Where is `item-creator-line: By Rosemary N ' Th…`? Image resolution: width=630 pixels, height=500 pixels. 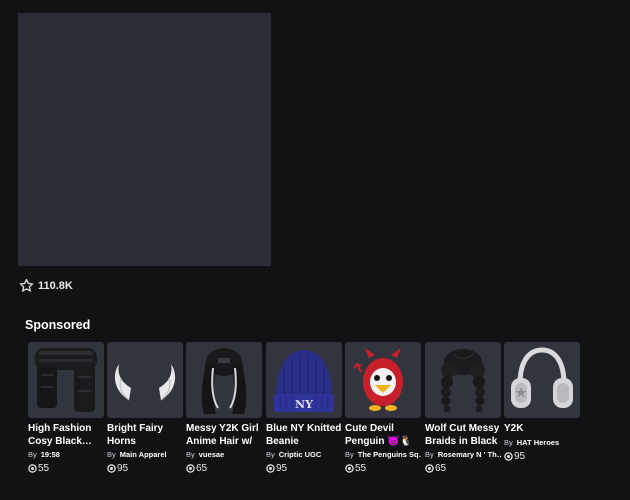 item-creator-line: By Rosemary N ' Th… is located at coordinates (463, 454).